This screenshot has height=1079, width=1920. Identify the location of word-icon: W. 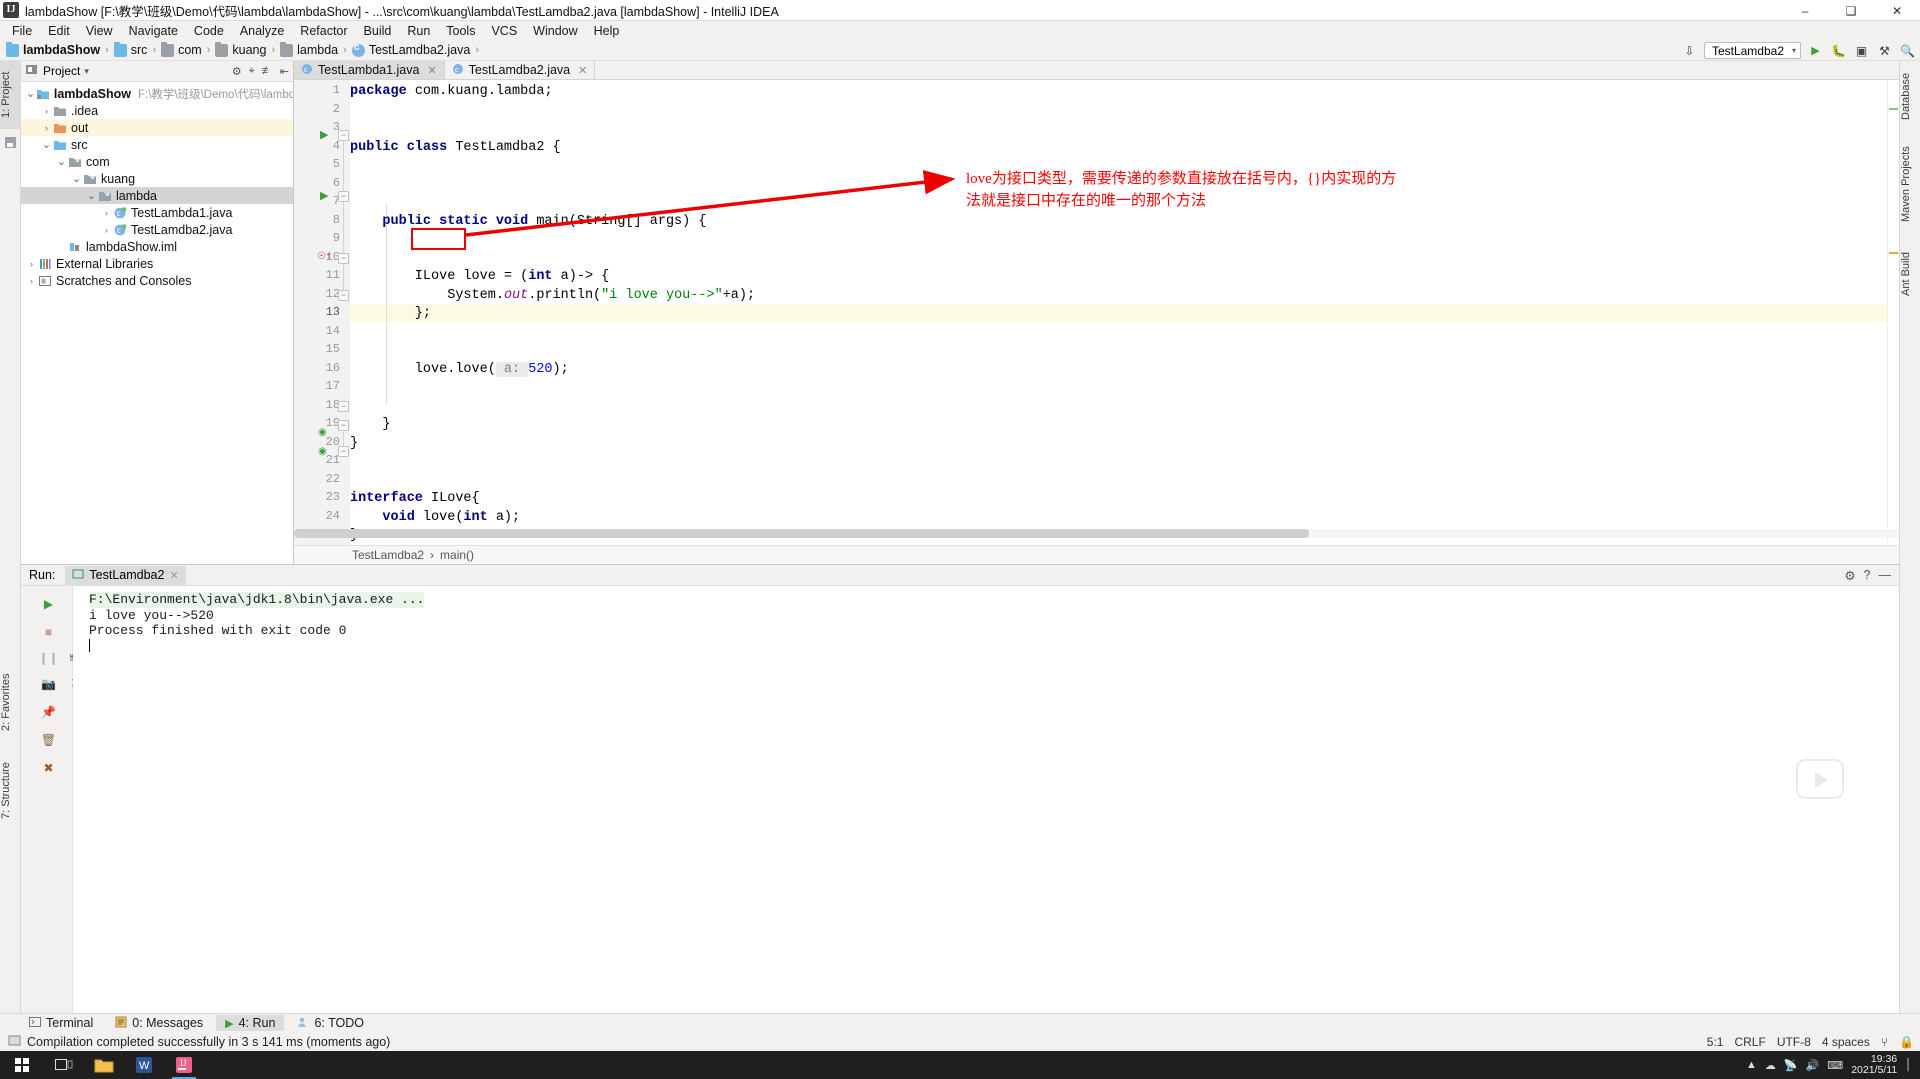
(144, 1065).